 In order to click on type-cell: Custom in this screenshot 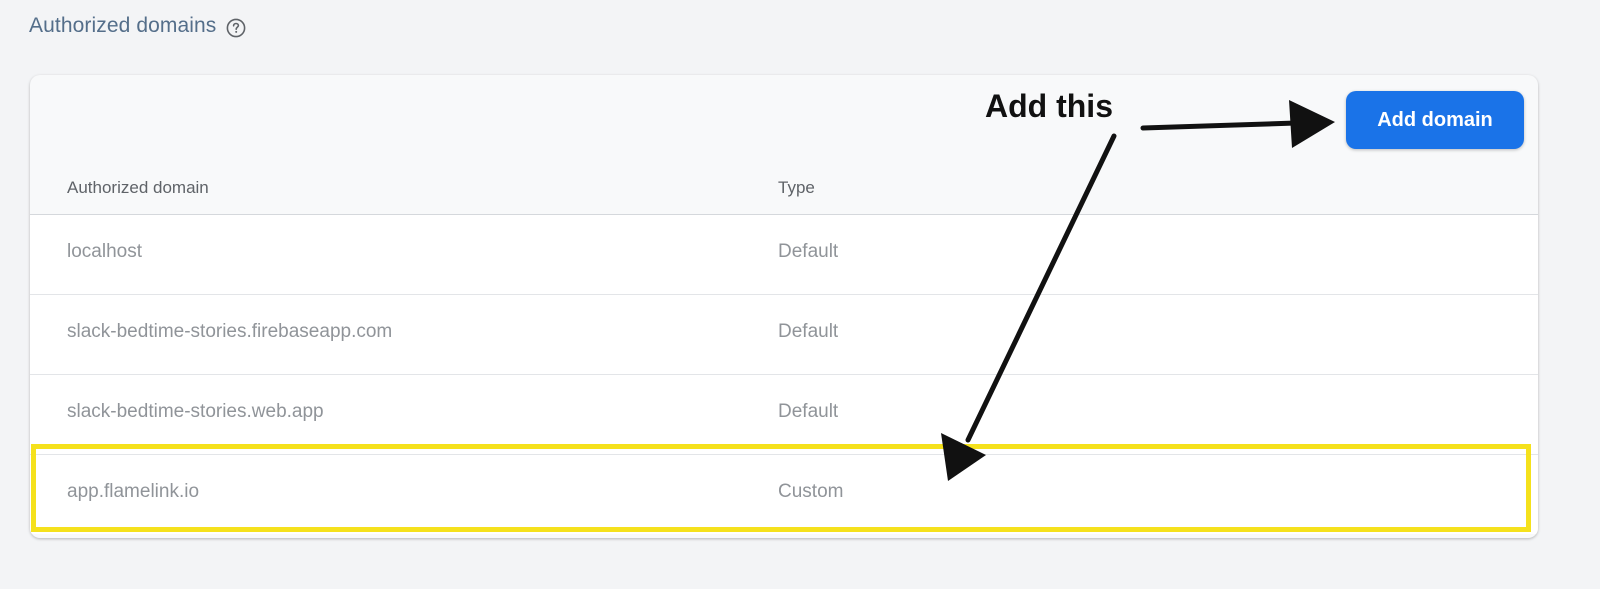, I will do `click(811, 491)`.